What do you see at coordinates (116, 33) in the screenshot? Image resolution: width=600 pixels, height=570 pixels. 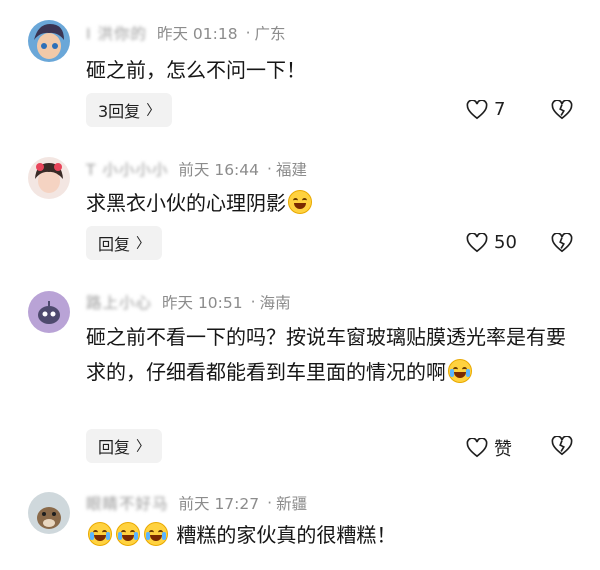 I see `username: I 洪你的` at bounding box center [116, 33].